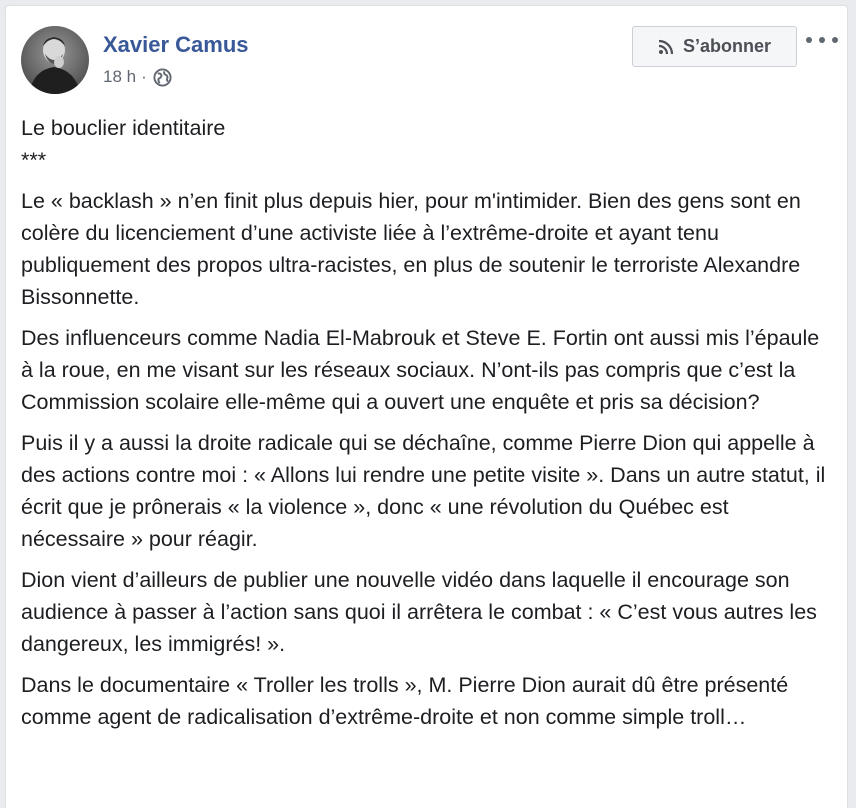 The width and height of the screenshot is (856, 808). I want to click on more-options-icon, so click(822, 40).